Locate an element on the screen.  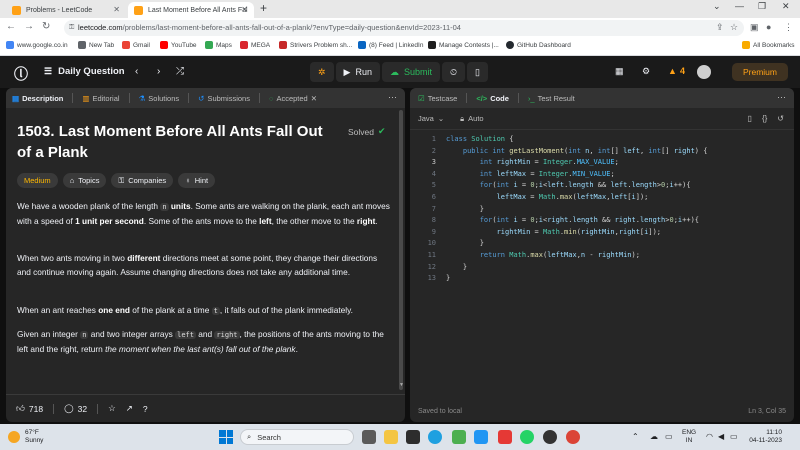
tab-editorial: ▥ Editorial is located at coordinates (100, 98).